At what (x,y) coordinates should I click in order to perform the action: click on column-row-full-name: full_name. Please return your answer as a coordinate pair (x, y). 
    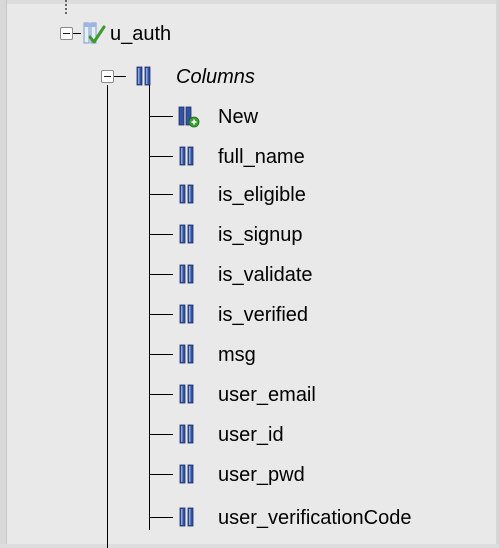
    Looking at the image, I should click on (249, 156).